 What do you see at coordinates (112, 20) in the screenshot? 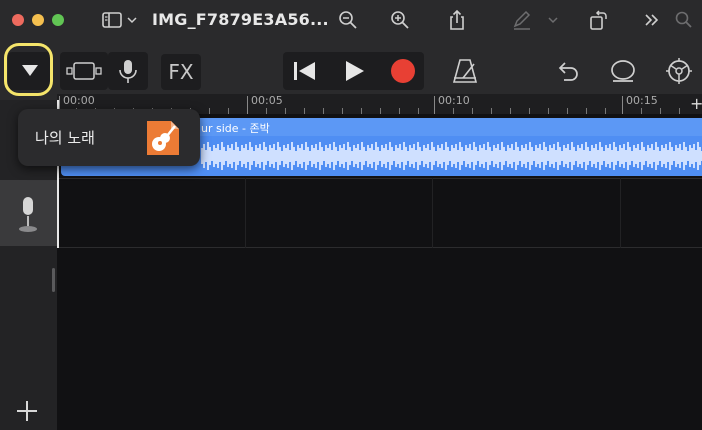
I see `sidebar-toggle-icon` at bounding box center [112, 20].